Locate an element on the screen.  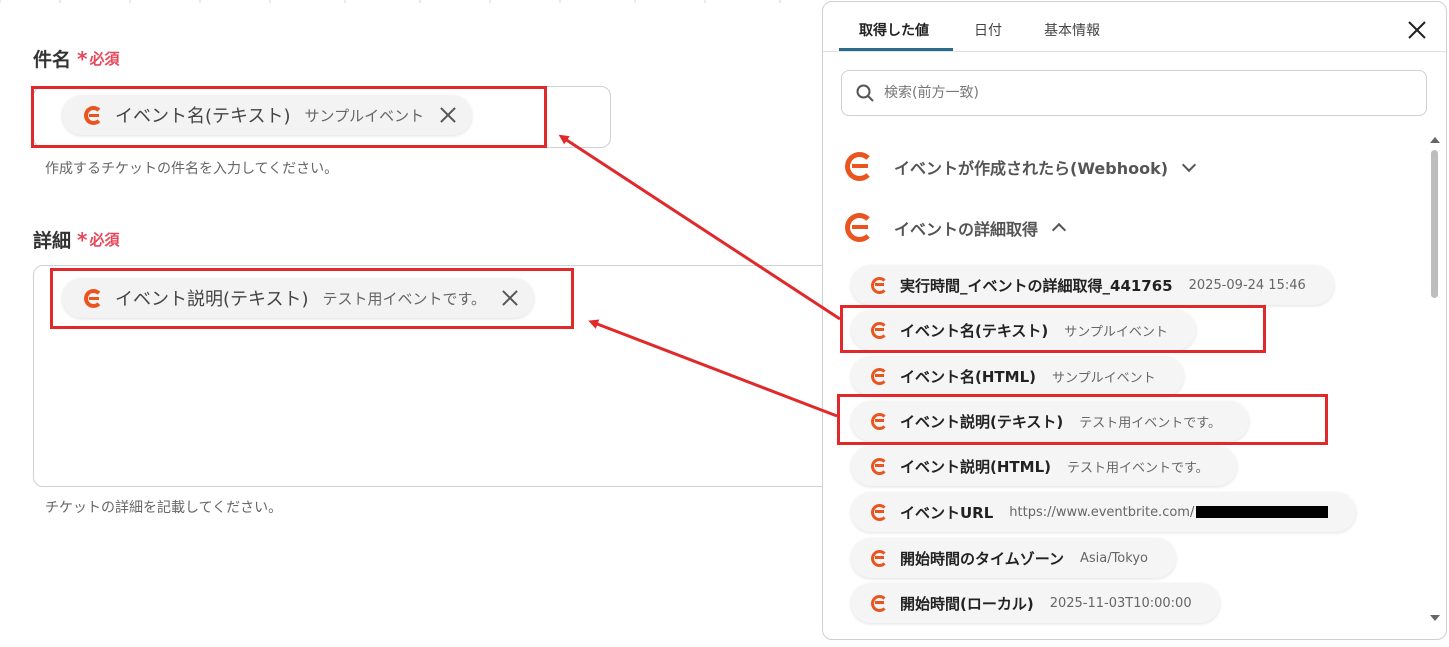
arrow-to-subject is located at coordinates (699, 227).